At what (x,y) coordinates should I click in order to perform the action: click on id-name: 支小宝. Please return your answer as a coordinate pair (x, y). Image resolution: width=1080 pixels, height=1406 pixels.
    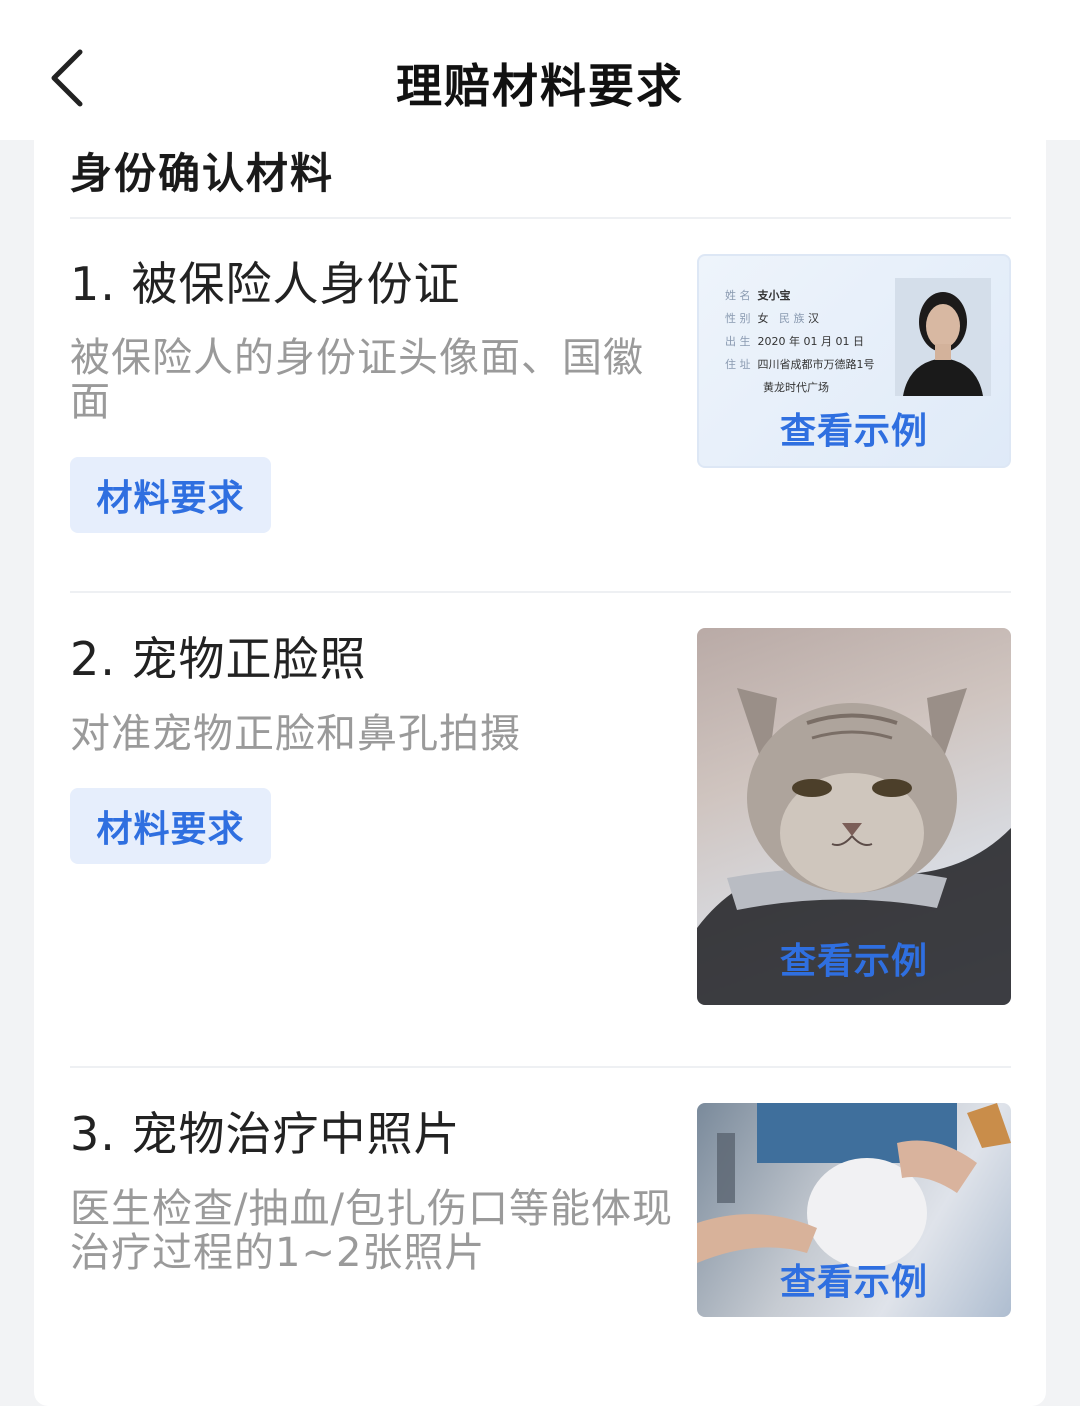
    Looking at the image, I should click on (774, 295).